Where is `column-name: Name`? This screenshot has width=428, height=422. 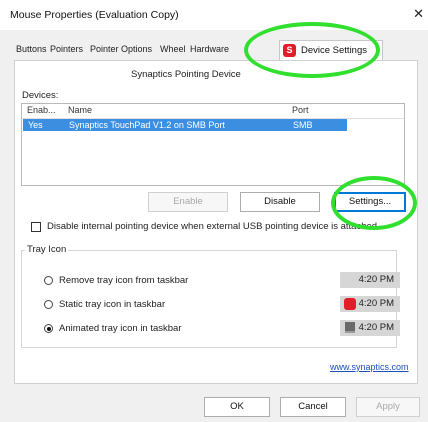
column-name: Name is located at coordinates (80, 110).